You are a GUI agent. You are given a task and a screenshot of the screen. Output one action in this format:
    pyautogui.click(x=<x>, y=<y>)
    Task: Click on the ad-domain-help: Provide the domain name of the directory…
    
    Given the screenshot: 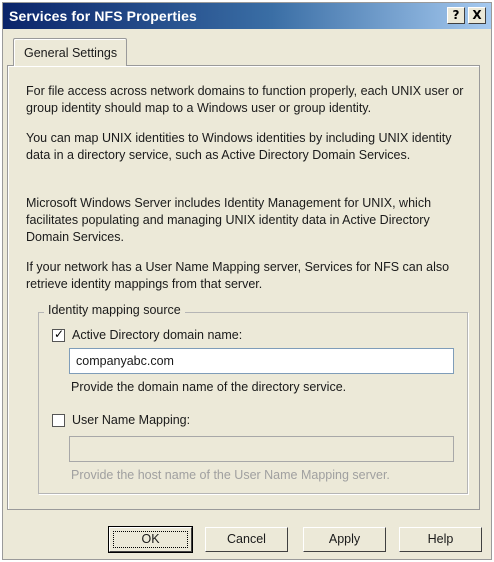 What is the action you would take?
    pyautogui.click(x=209, y=387)
    